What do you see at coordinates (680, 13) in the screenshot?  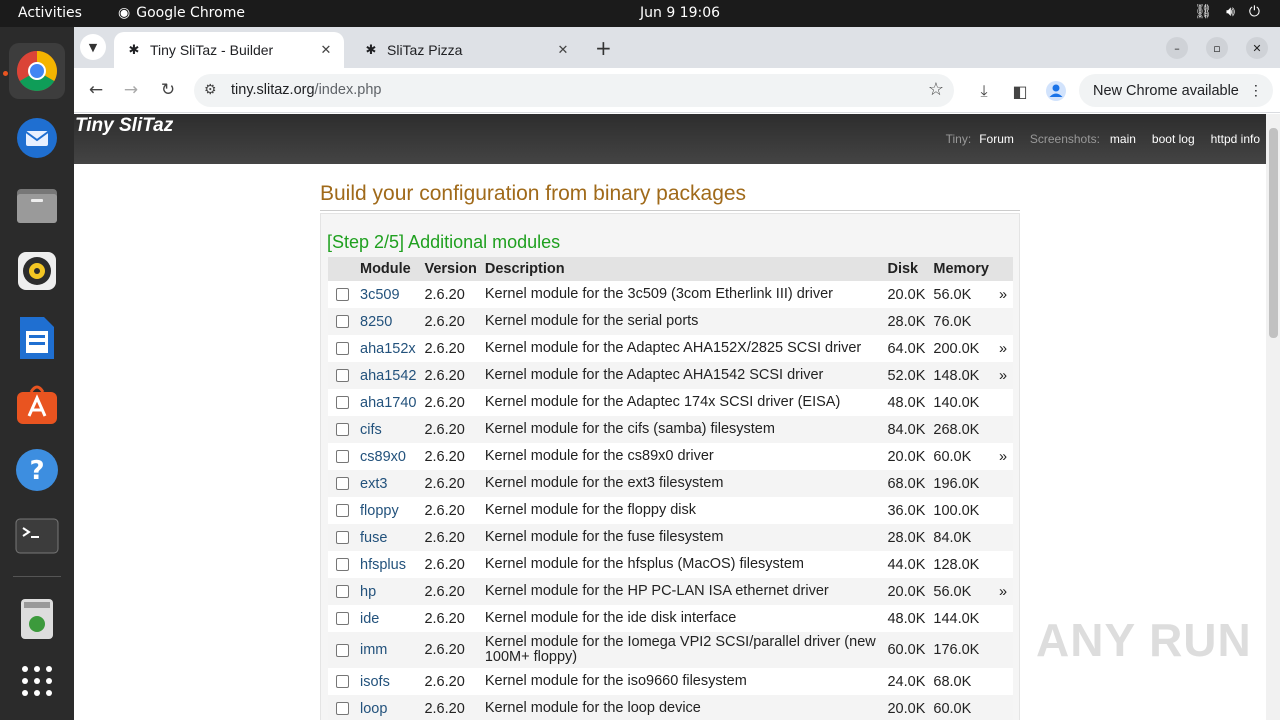 I see `clock: Jun 9 19:06` at bounding box center [680, 13].